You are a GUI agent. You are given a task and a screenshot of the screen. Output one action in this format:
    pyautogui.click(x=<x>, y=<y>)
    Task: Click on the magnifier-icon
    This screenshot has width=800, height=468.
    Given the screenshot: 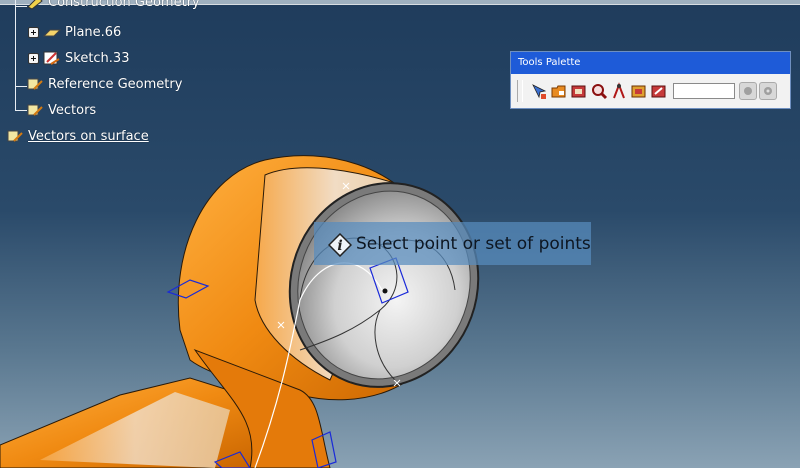 What is the action you would take?
    pyautogui.click(x=598, y=91)
    